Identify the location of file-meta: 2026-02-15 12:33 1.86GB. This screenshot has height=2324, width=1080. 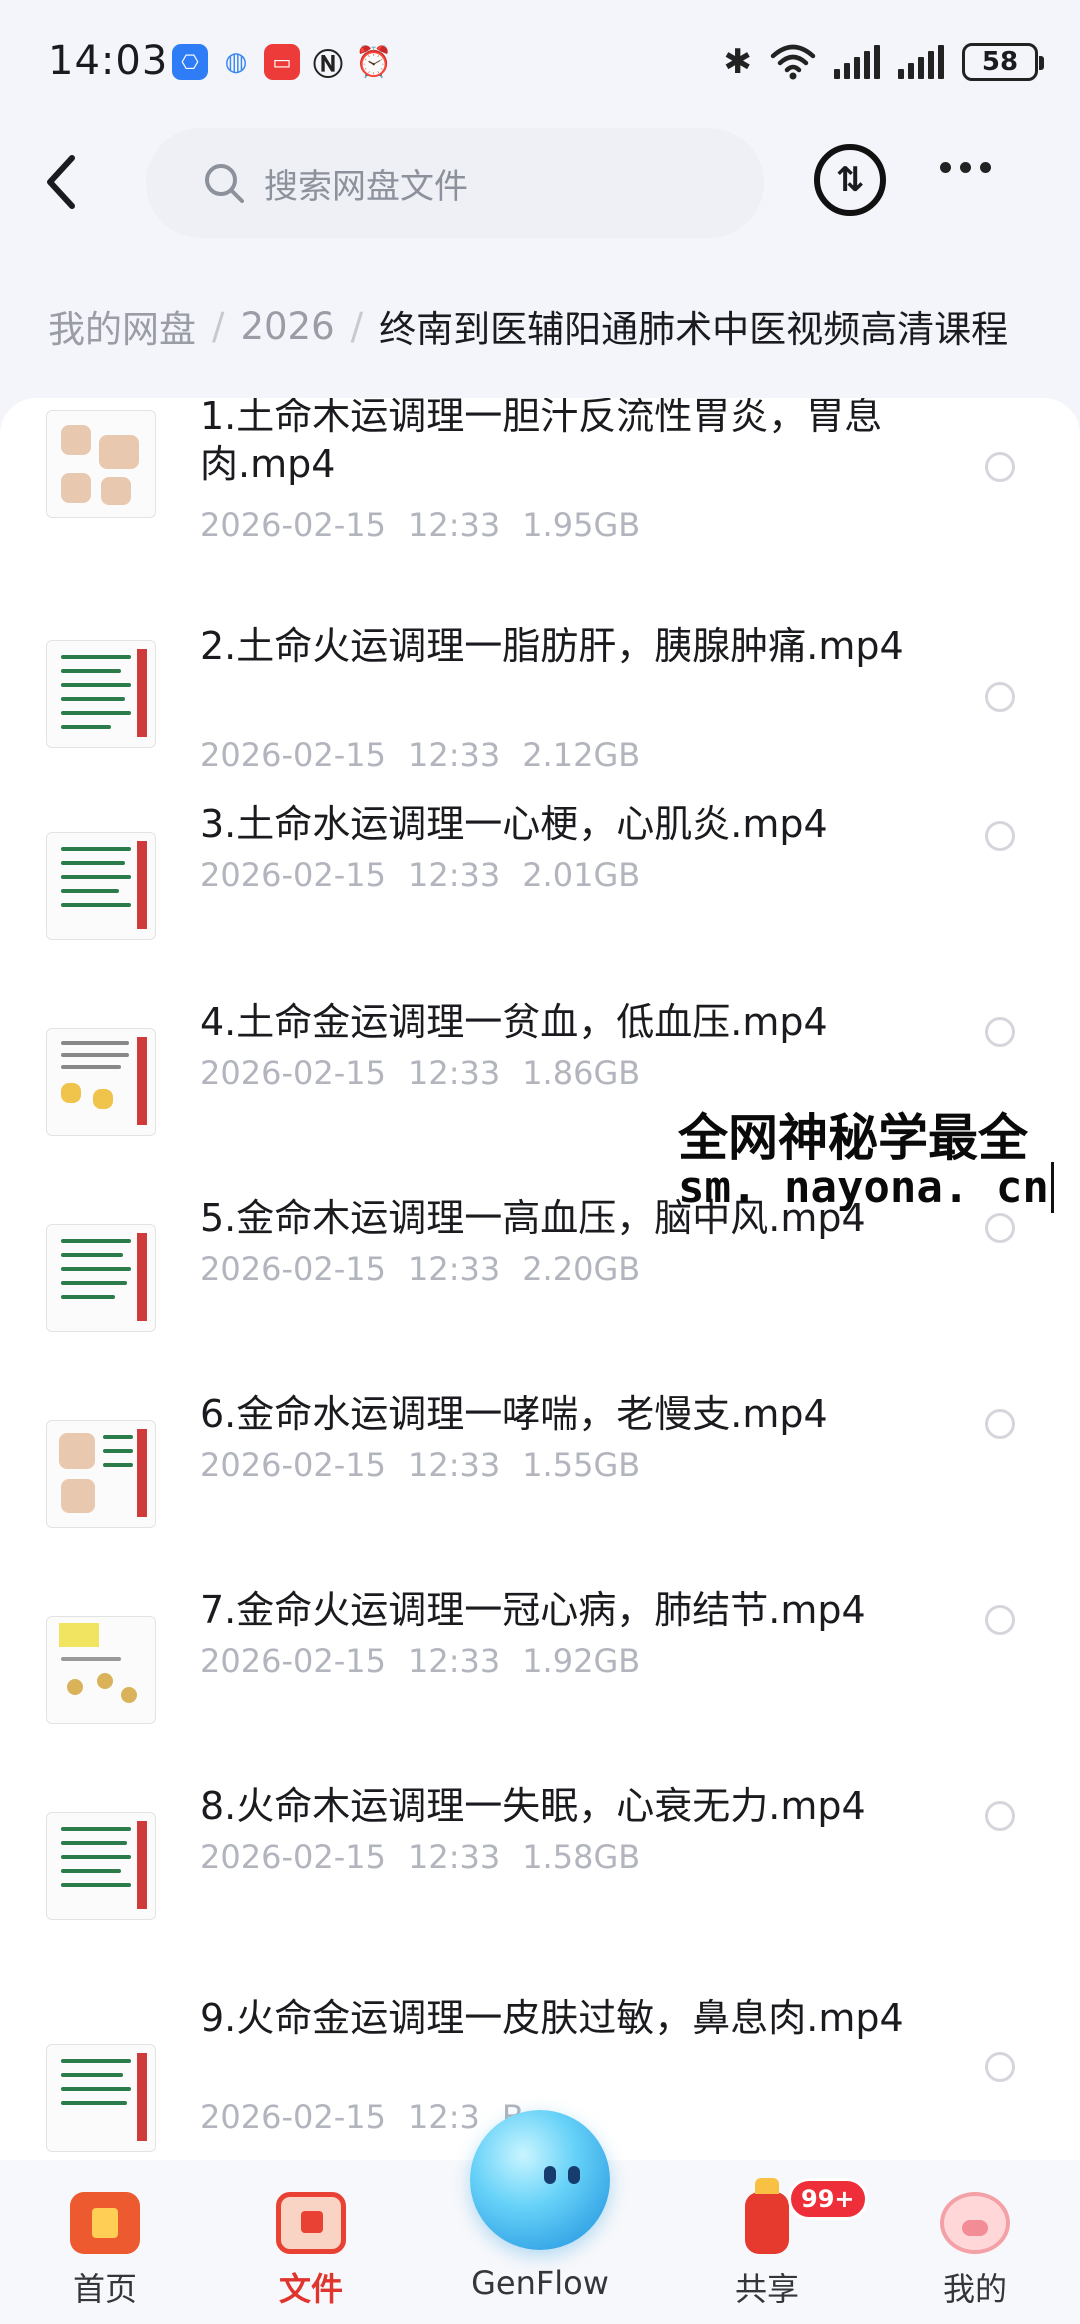
(420, 1073).